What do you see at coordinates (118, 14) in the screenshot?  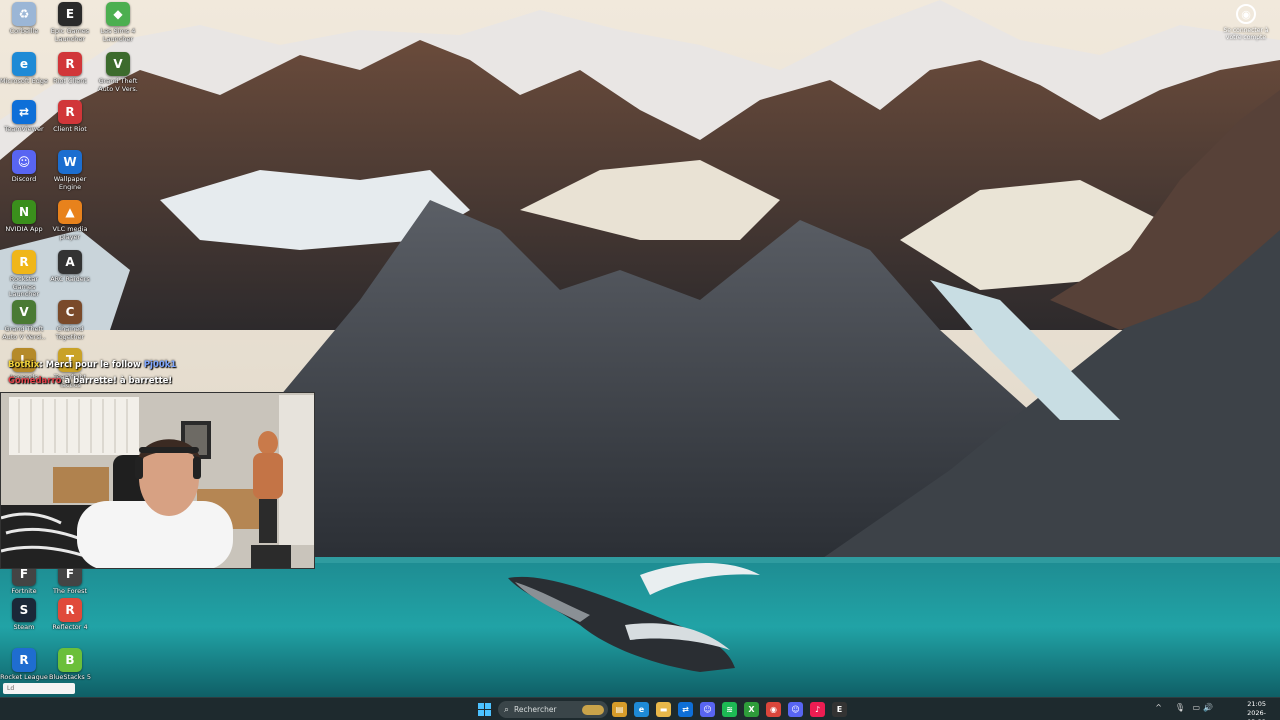 I see `sims-icon: ◆` at bounding box center [118, 14].